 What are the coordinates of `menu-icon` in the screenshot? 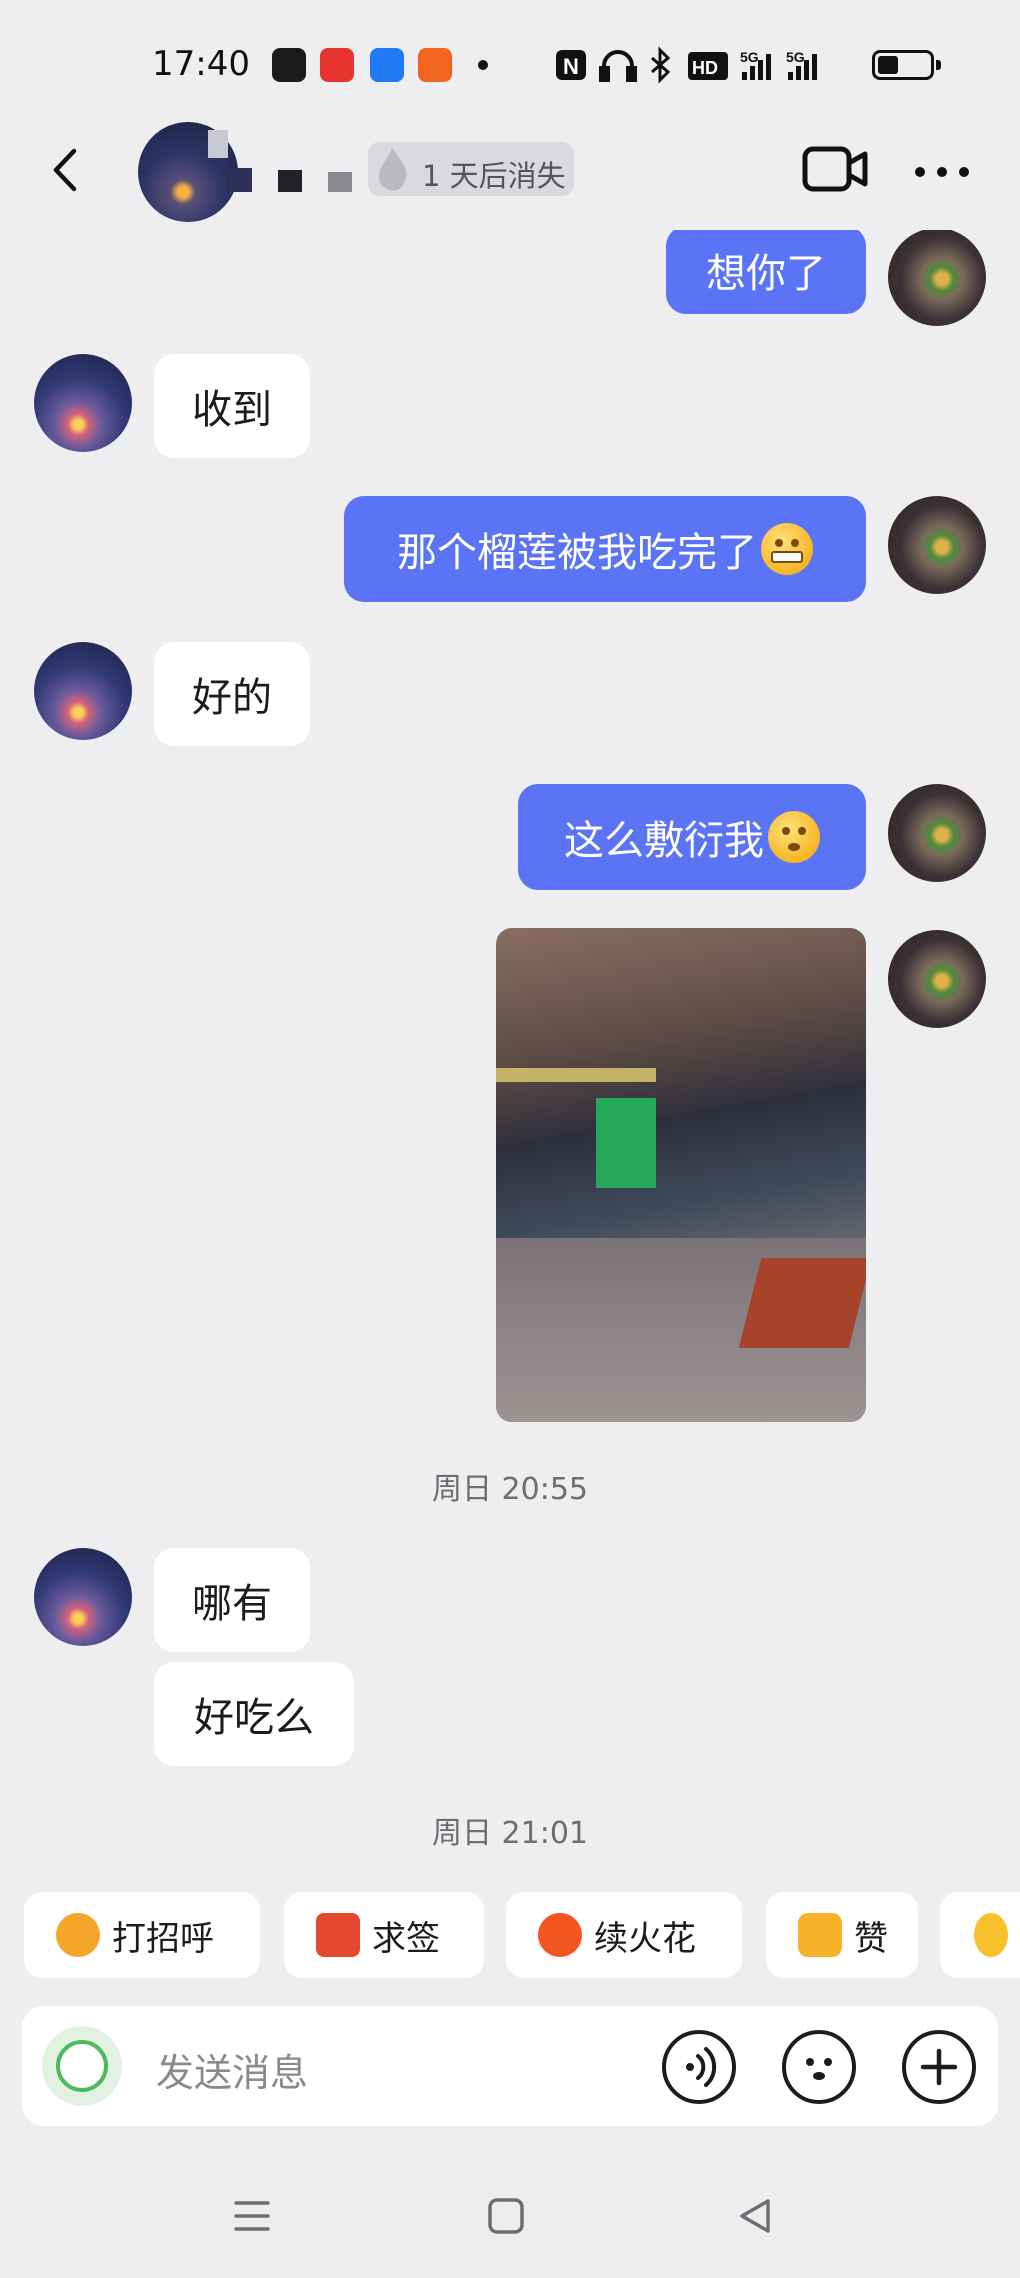 It's located at (252, 2216).